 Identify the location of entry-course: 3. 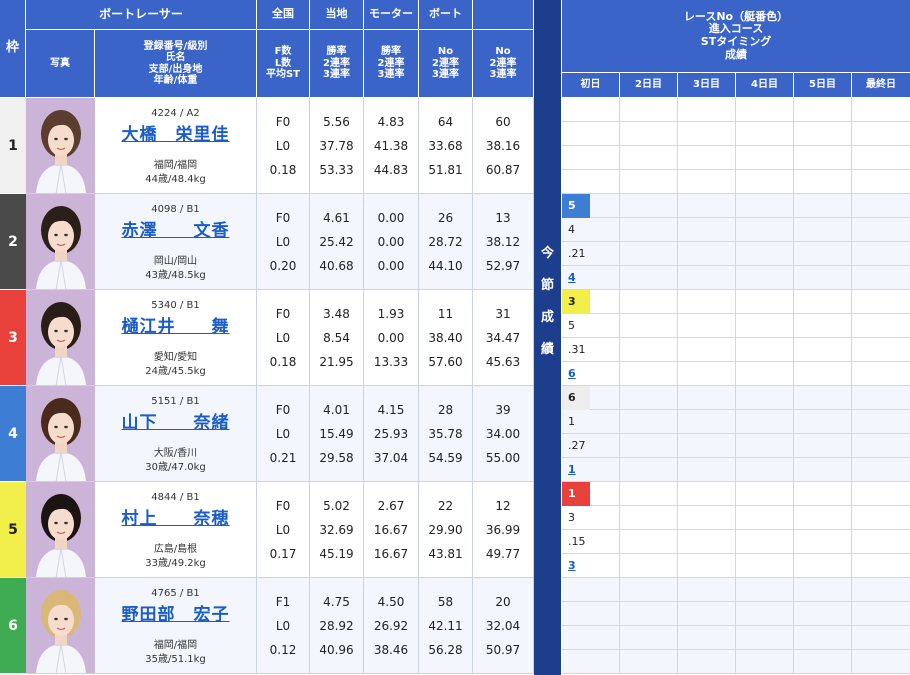
(571, 517).